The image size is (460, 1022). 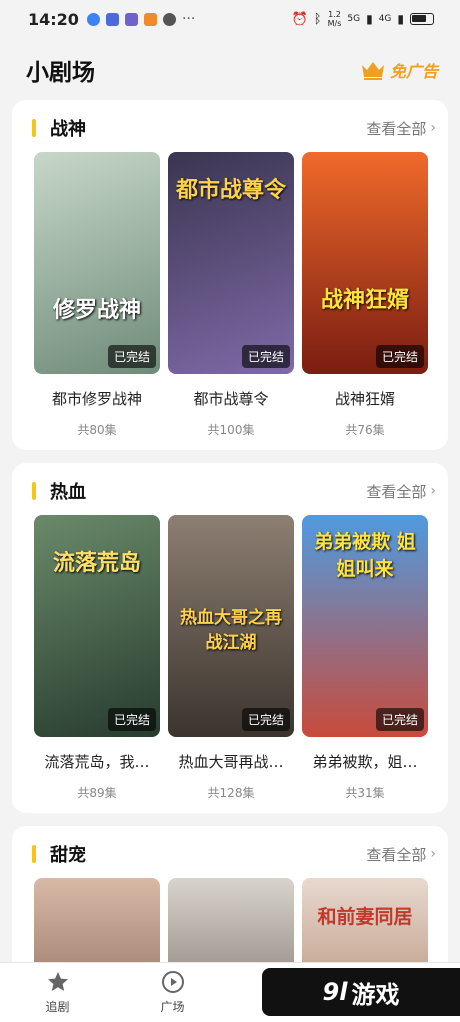 What do you see at coordinates (231, 630) in the screenshot?
I see `poster-title: 热血大哥之再战江湖` at bounding box center [231, 630].